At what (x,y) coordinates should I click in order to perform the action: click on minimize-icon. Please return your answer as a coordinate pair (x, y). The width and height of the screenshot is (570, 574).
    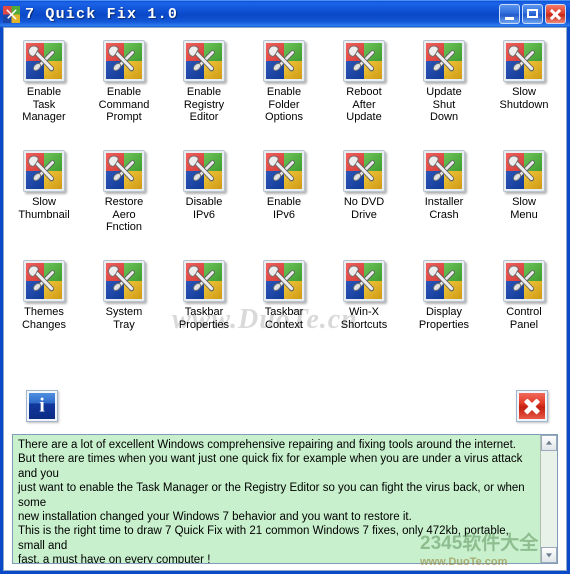
    Looking at the image, I should click on (509, 14).